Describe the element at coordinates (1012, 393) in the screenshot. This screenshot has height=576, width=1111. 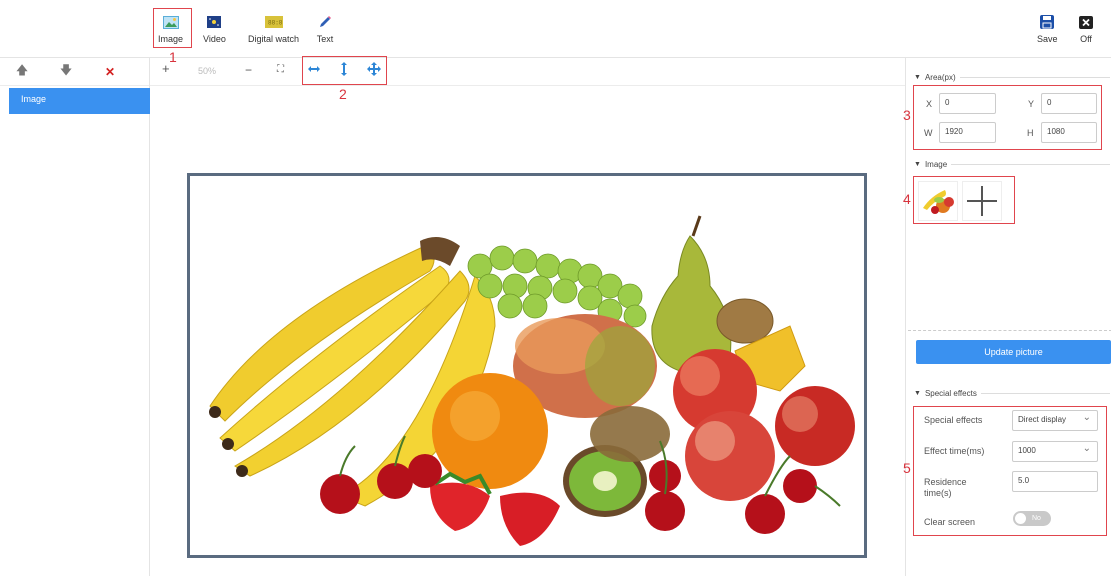
I see `effects-section-title: ▼ Special effects` at that location.